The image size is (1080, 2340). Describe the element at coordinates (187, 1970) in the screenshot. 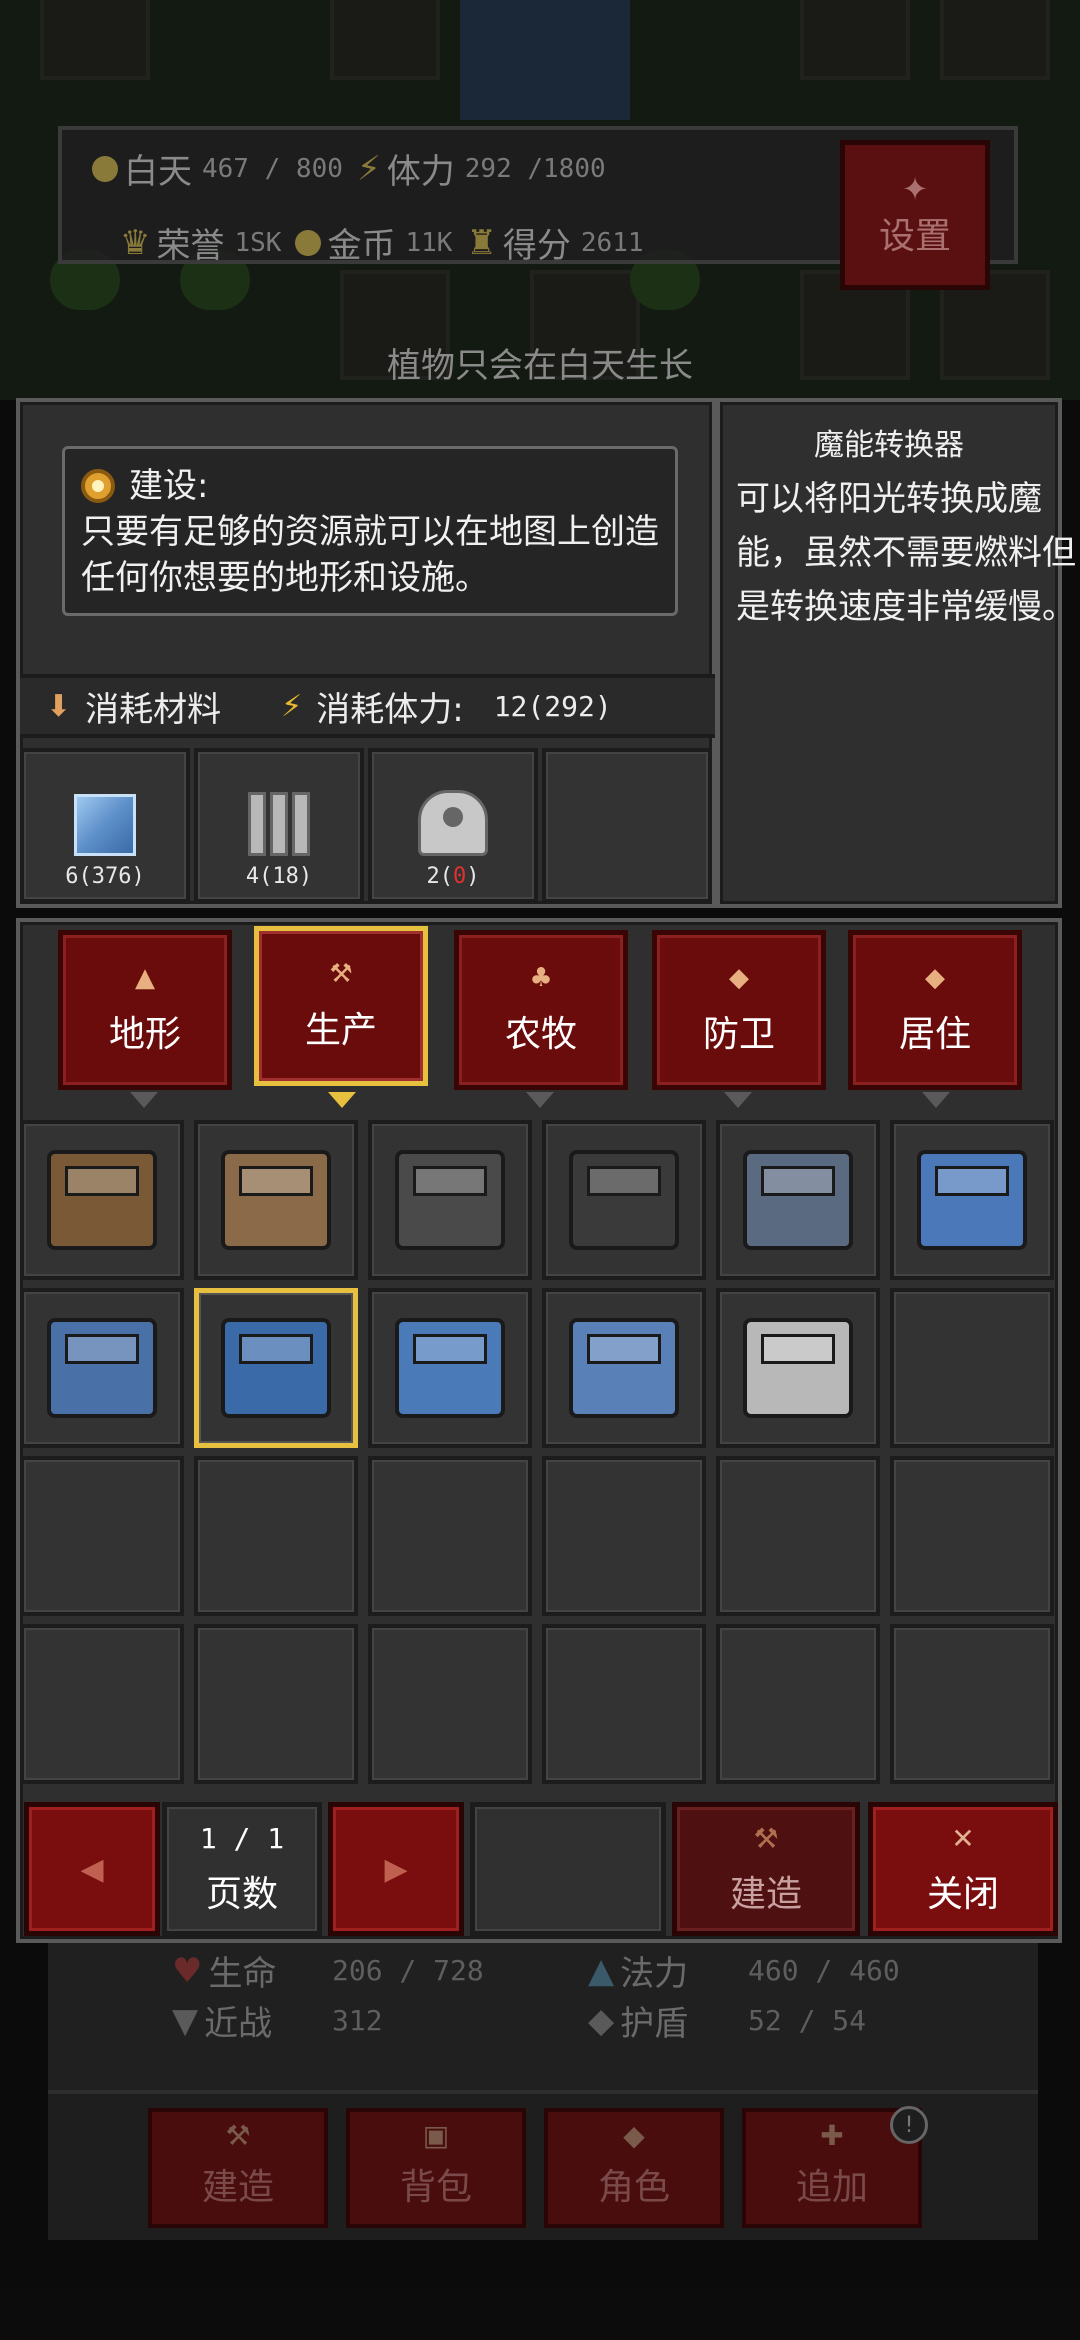

I see `heart-icon: ♥` at that location.